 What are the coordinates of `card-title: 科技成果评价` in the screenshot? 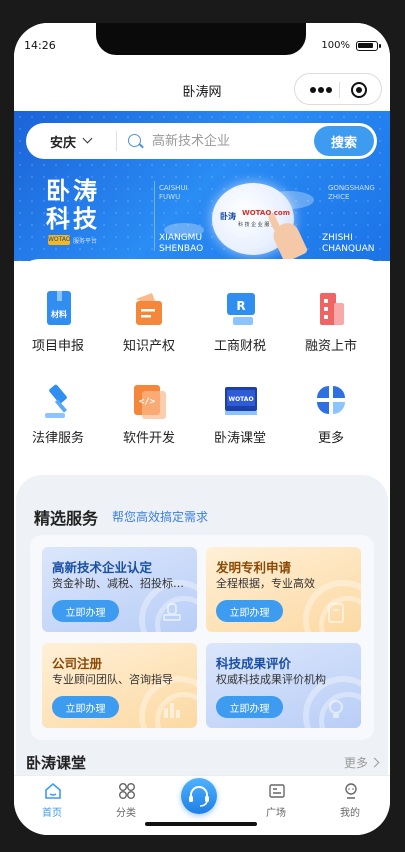 It's located at (254, 663).